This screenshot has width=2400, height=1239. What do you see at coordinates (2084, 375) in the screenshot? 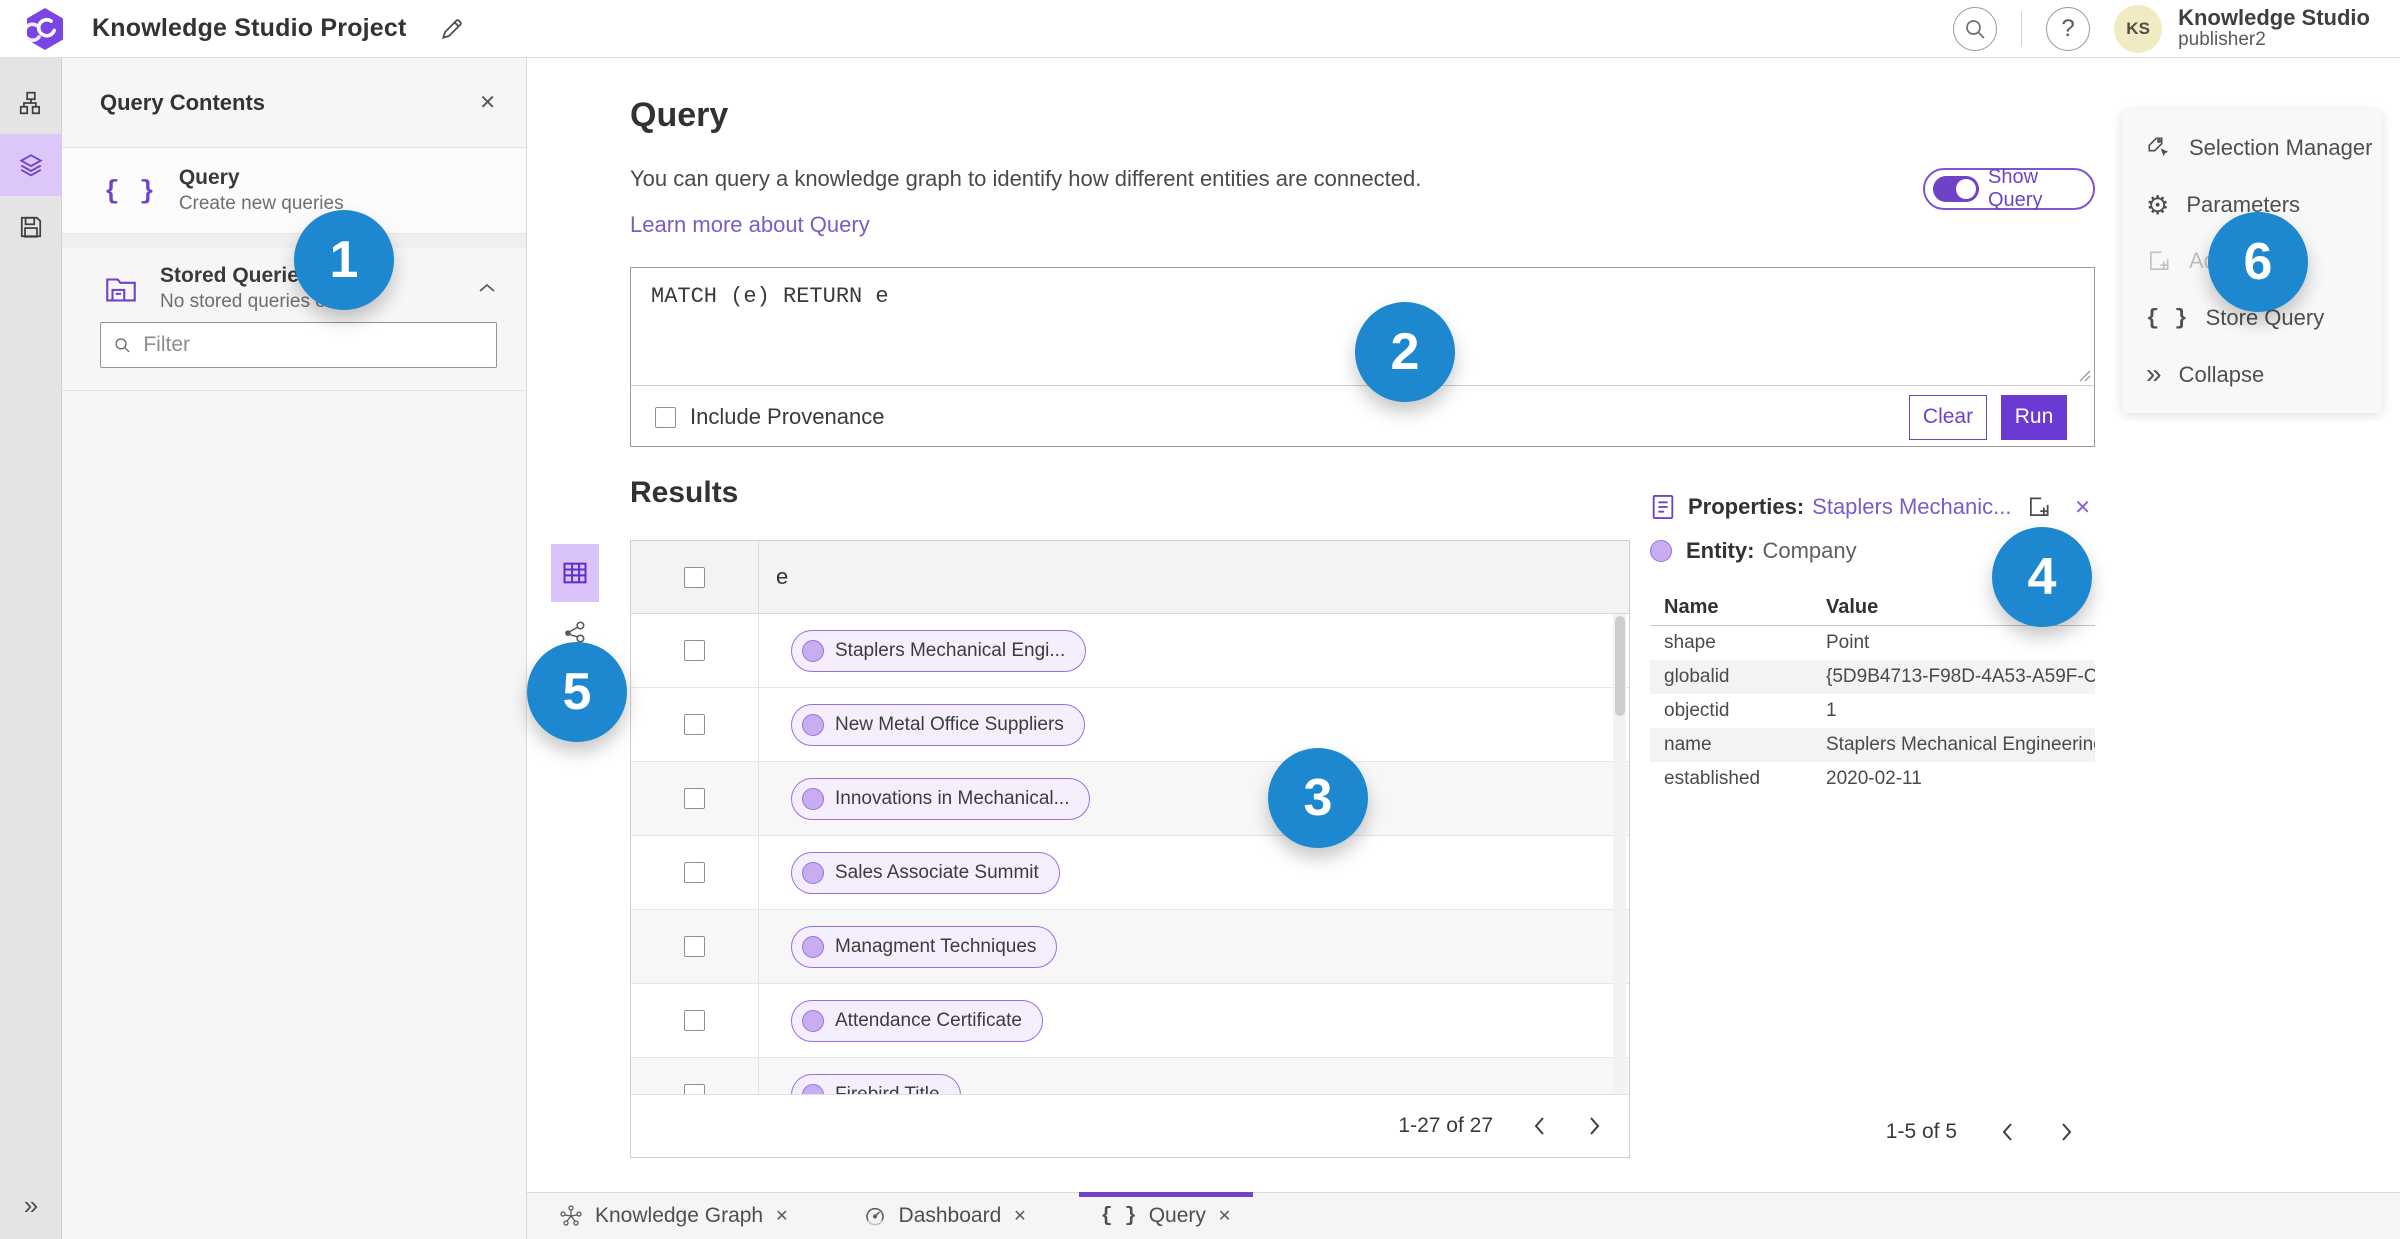
I see `resize-grip-icon` at bounding box center [2084, 375].